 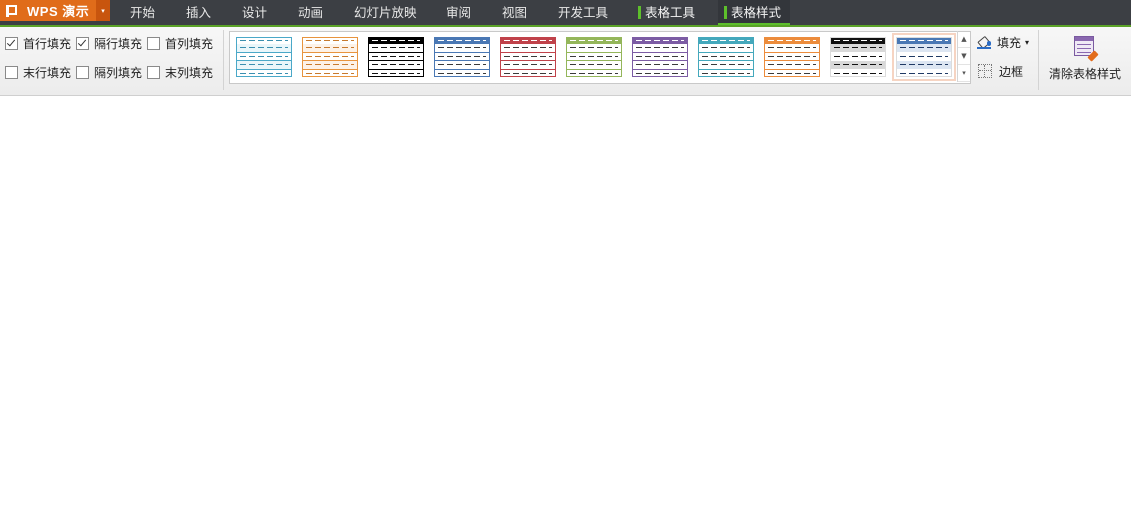 I want to click on banded-rows-checkbox: 隔行填充, so click(x=109, y=43).